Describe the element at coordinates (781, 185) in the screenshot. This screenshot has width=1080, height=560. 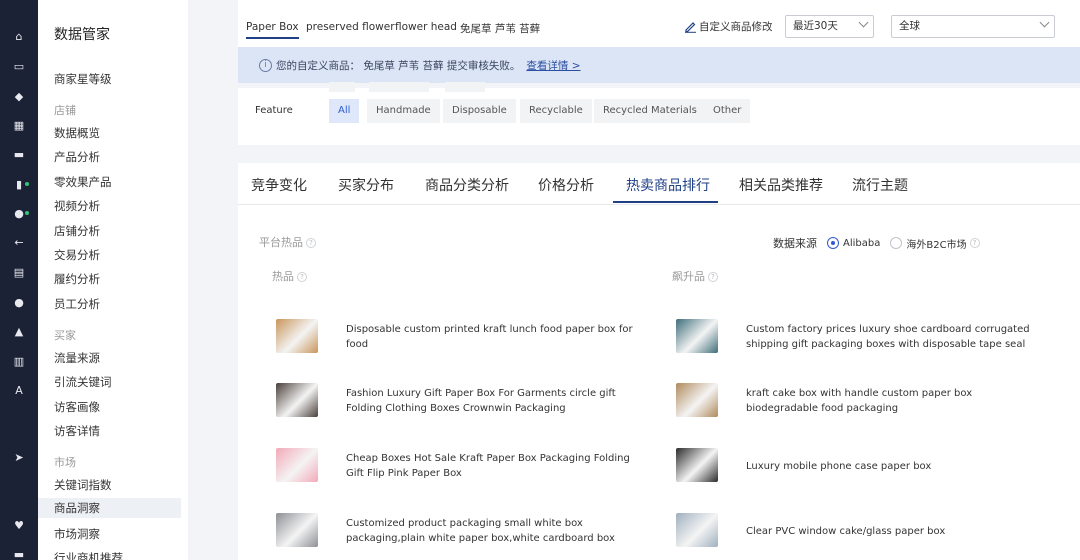
I see `tab-related-categories: 相关品类推荐` at that location.